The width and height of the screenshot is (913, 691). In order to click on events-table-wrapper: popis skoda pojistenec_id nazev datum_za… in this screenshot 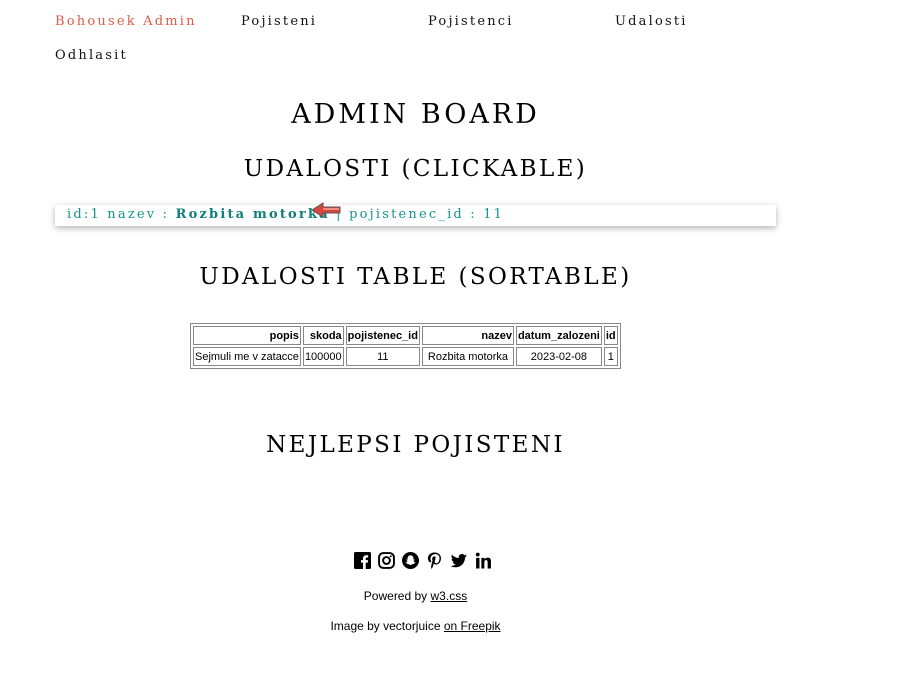, I will do `click(405, 346)`.